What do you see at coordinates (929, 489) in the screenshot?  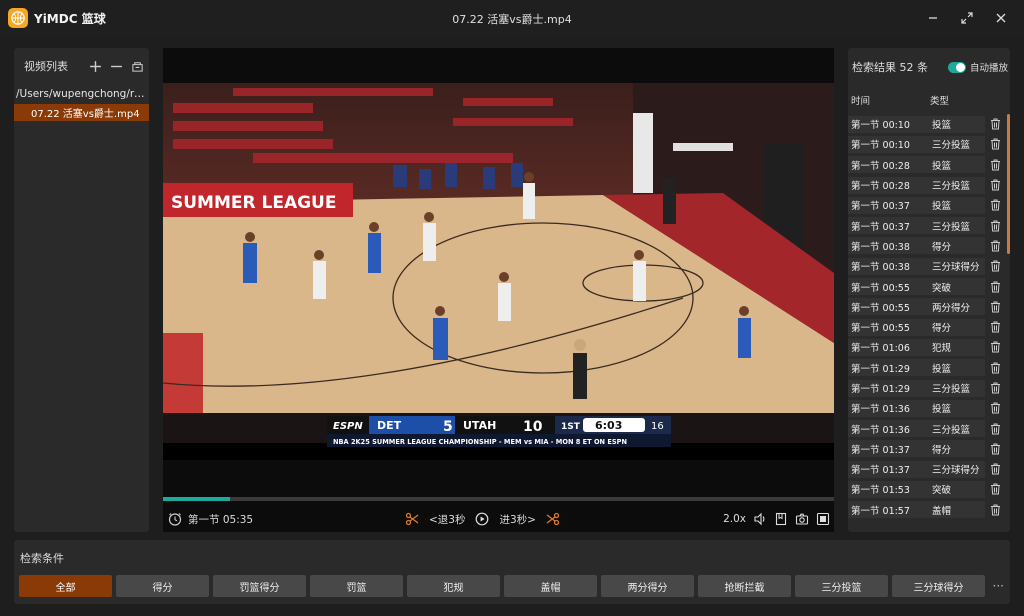 I see `result-row: 第一节 01:53 突破` at bounding box center [929, 489].